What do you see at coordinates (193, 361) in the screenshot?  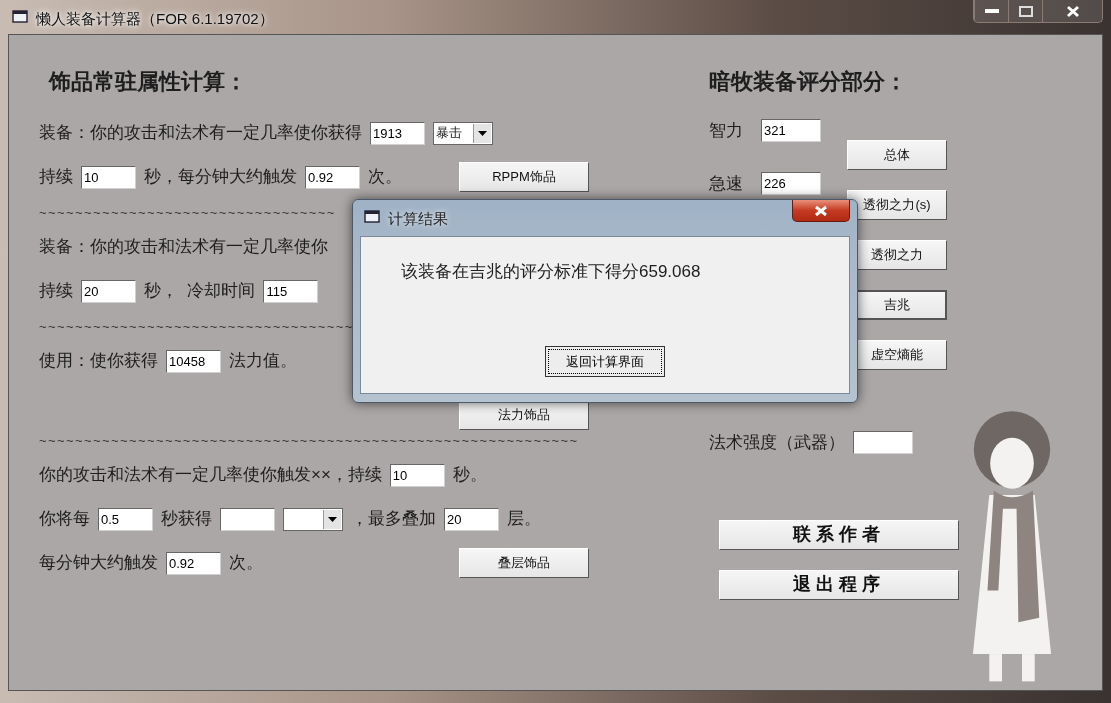 I see `input-field: 10458` at bounding box center [193, 361].